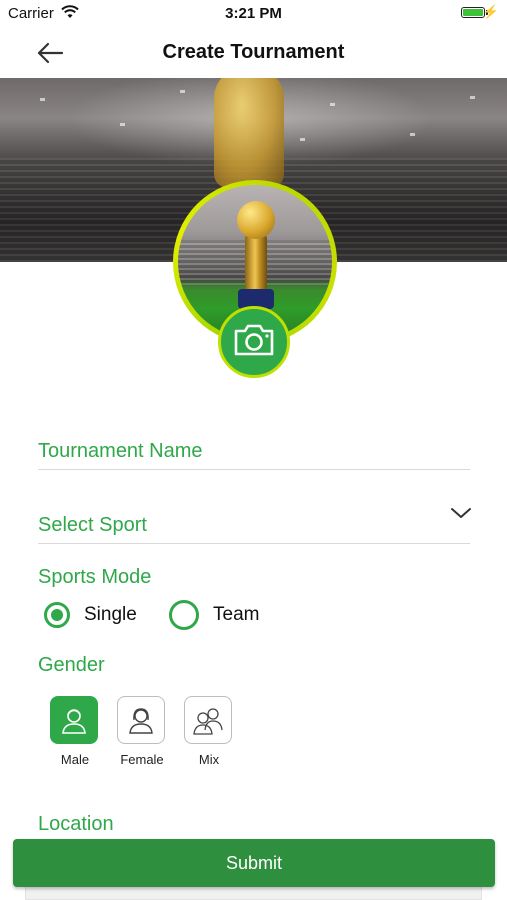 The height and width of the screenshot is (900, 507). Describe the element at coordinates (141, 720) in the screenshot. I see `female-icon` at that location.